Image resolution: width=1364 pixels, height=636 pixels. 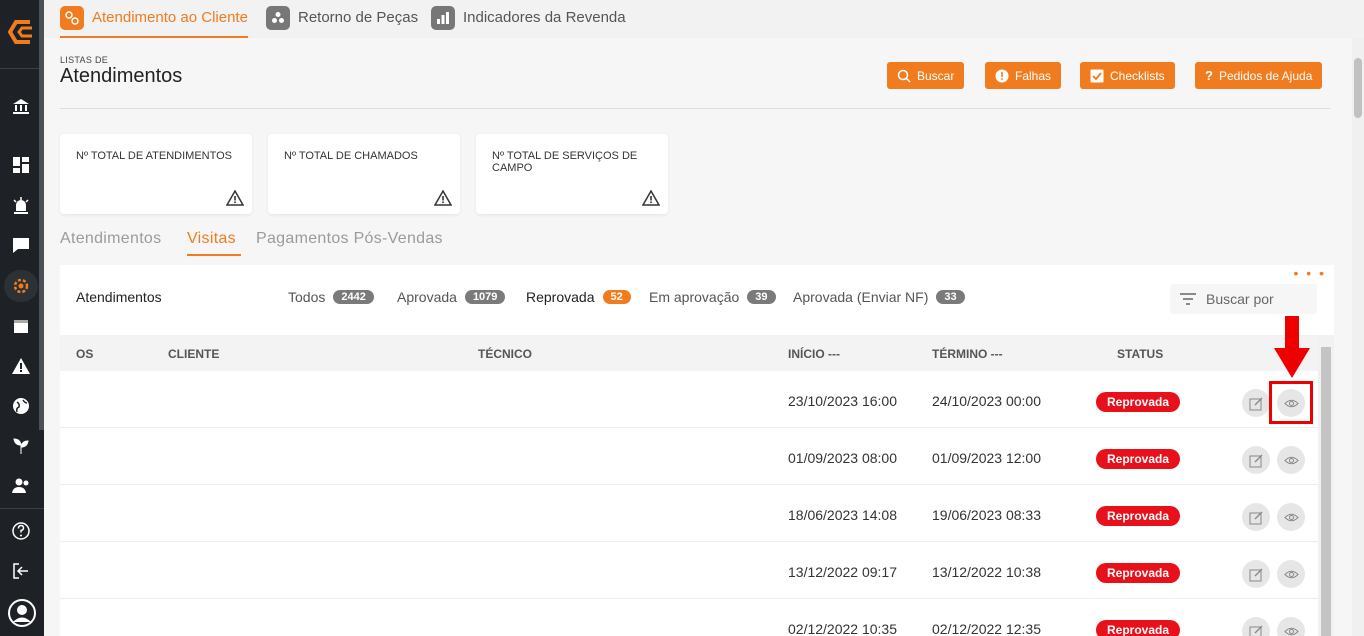 I want to click on filter-count-badge: 1079, so click(x=485, y=297).